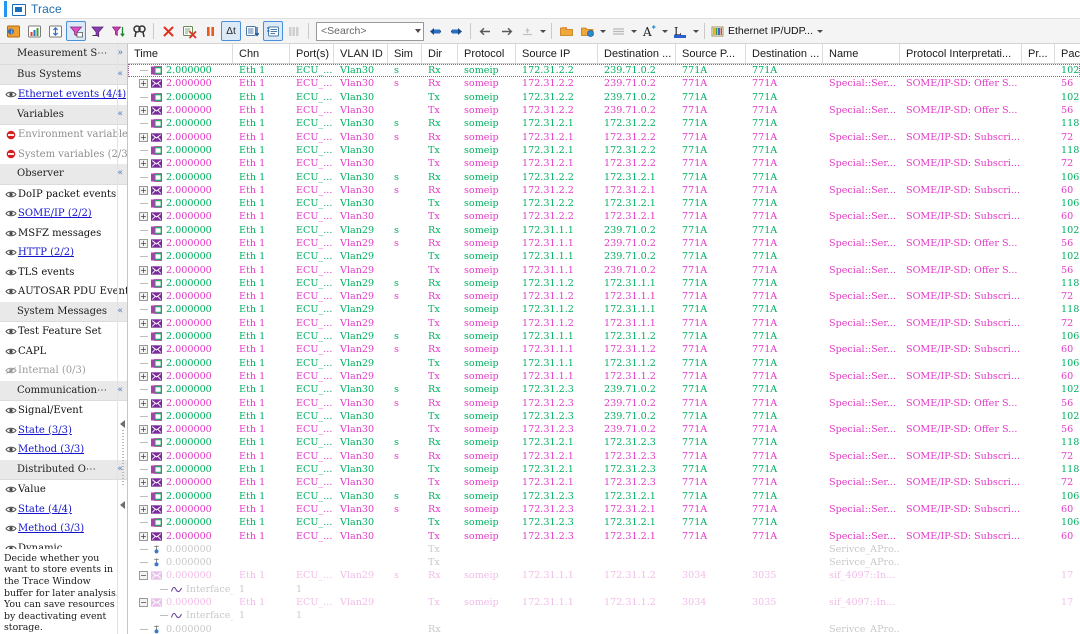 The height and width of the screenshot is (634, 1080). I want to click on chevron-collapse-icon: », so click(120, 53).